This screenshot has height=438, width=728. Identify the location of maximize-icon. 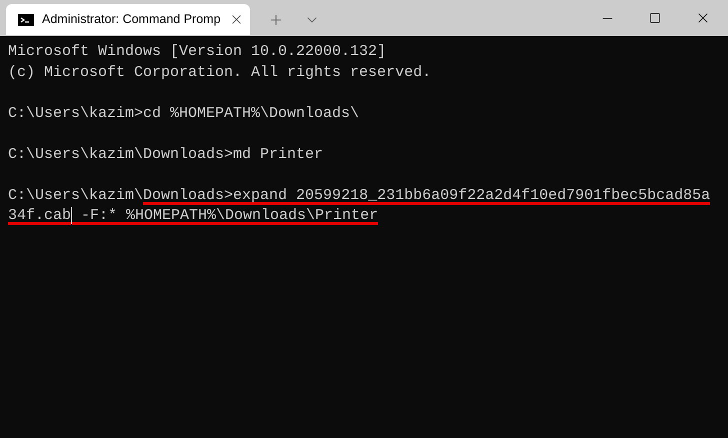
(655, 18).